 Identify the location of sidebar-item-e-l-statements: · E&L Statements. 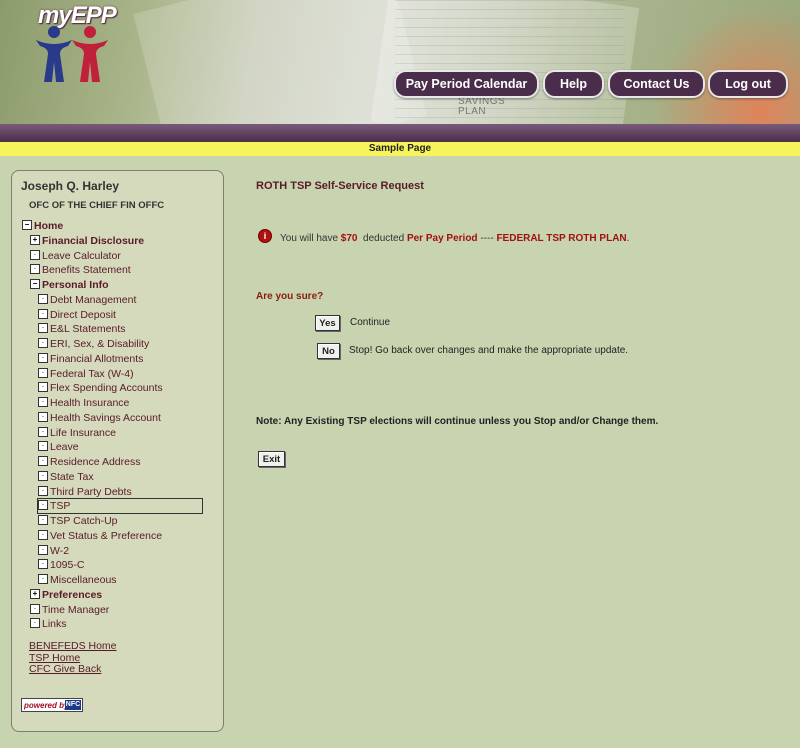
(81, 329).